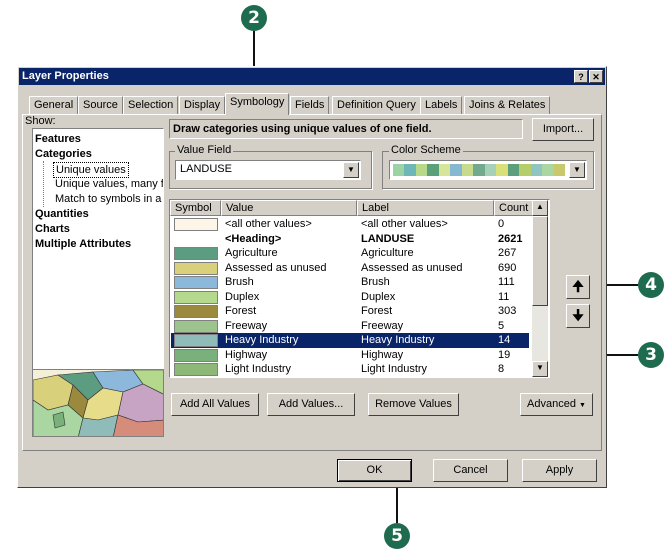 This screenshot has width=667, height=550. Describe the element at coordinates (375, 282) in the screenshot. I see `cell-label: Brush` at that location.